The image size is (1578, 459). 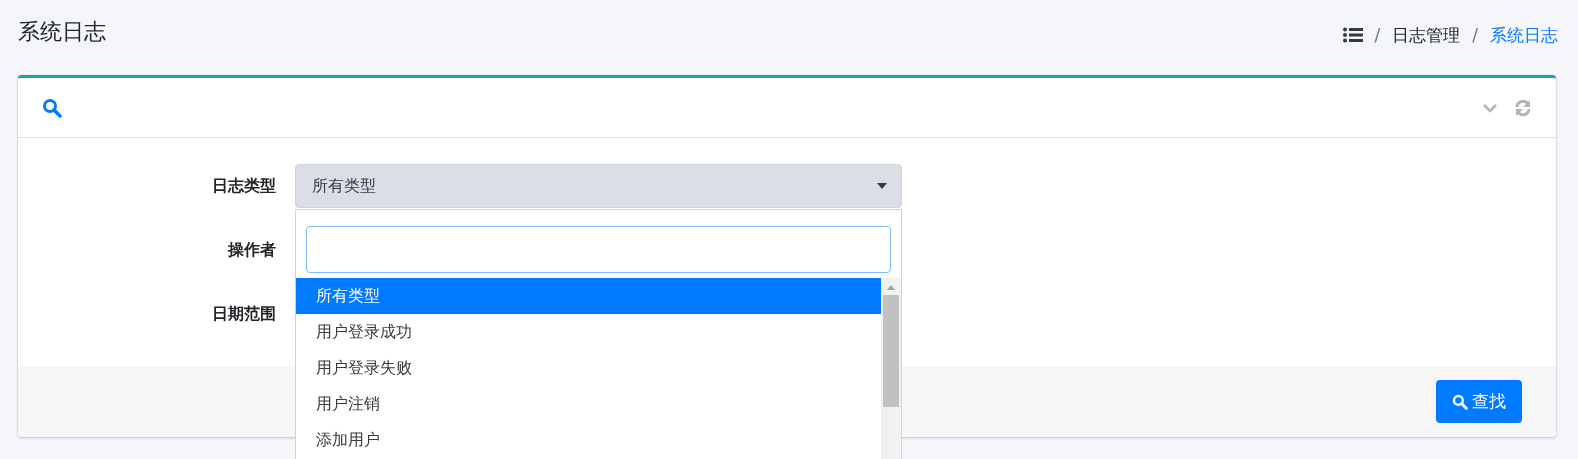 What do you see at coordinates (588, 296) in the screenshot?
I see `dropdown-option: 所有类型` at bounding box center [588, 296].